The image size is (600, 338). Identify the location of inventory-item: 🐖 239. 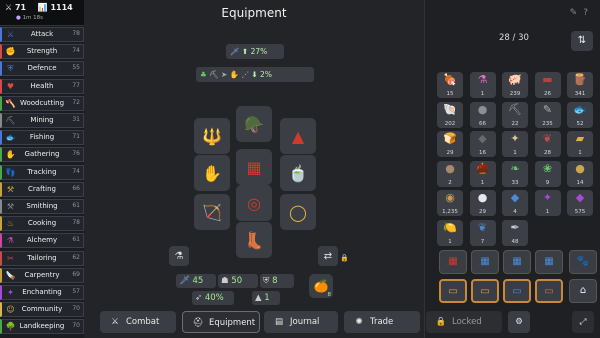
(515, 85).